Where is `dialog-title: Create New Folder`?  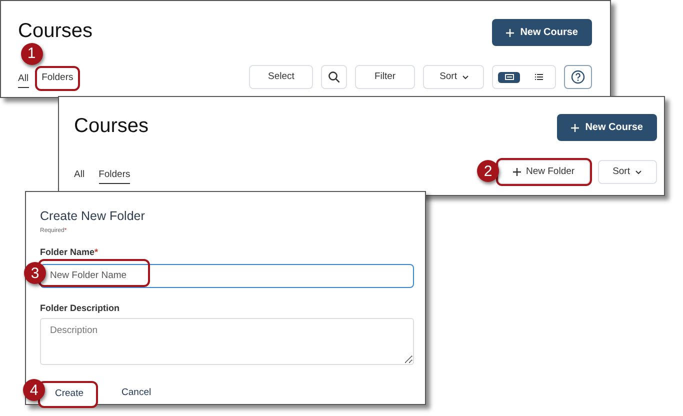 dialog-title: Create New Folder is located at coordinates (93, 216).